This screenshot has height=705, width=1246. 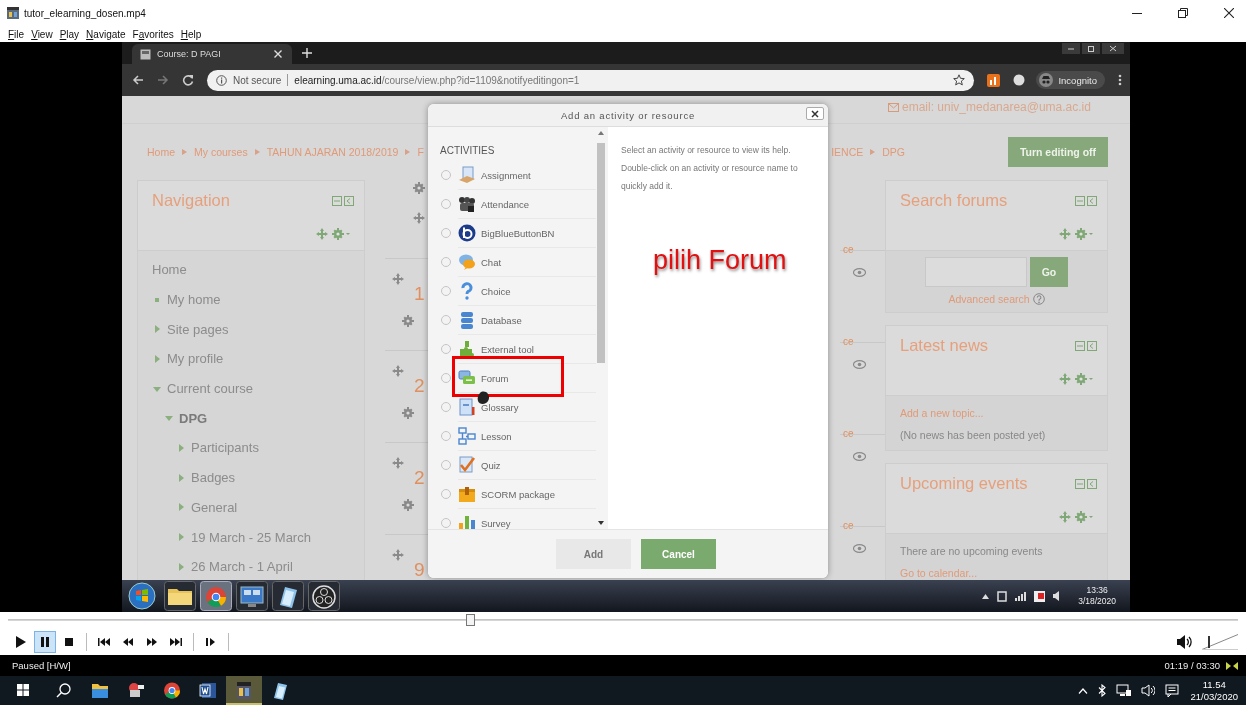 I want to click on scrollbar-thumb, so click(x=601, y=253).